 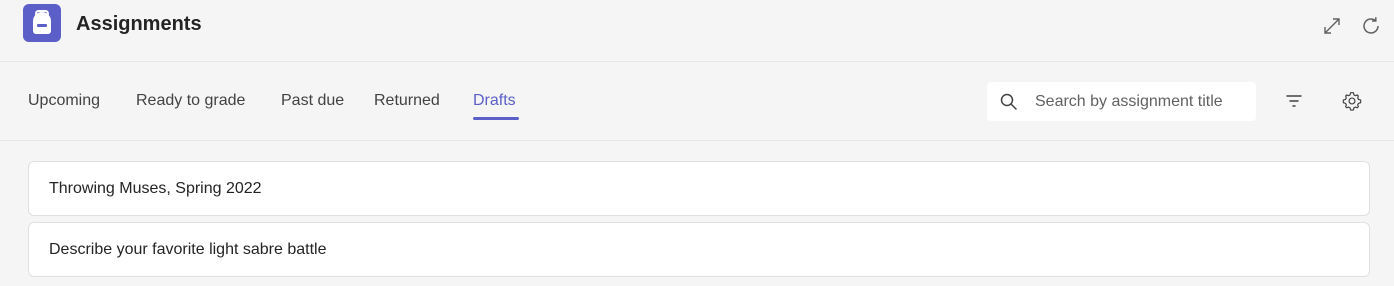 I want to click on filter-icon, so click(x=1294, y=101).